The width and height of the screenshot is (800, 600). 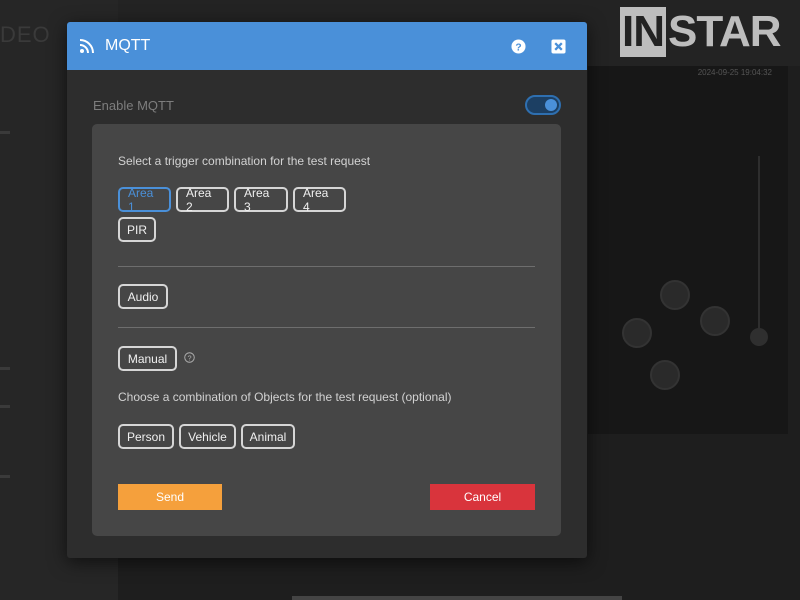 What do you see at coordinates (133, 105) in the screenshot?
I see `enable-mqtt-label: Enable MQTT` at bounding box center [133, 105].